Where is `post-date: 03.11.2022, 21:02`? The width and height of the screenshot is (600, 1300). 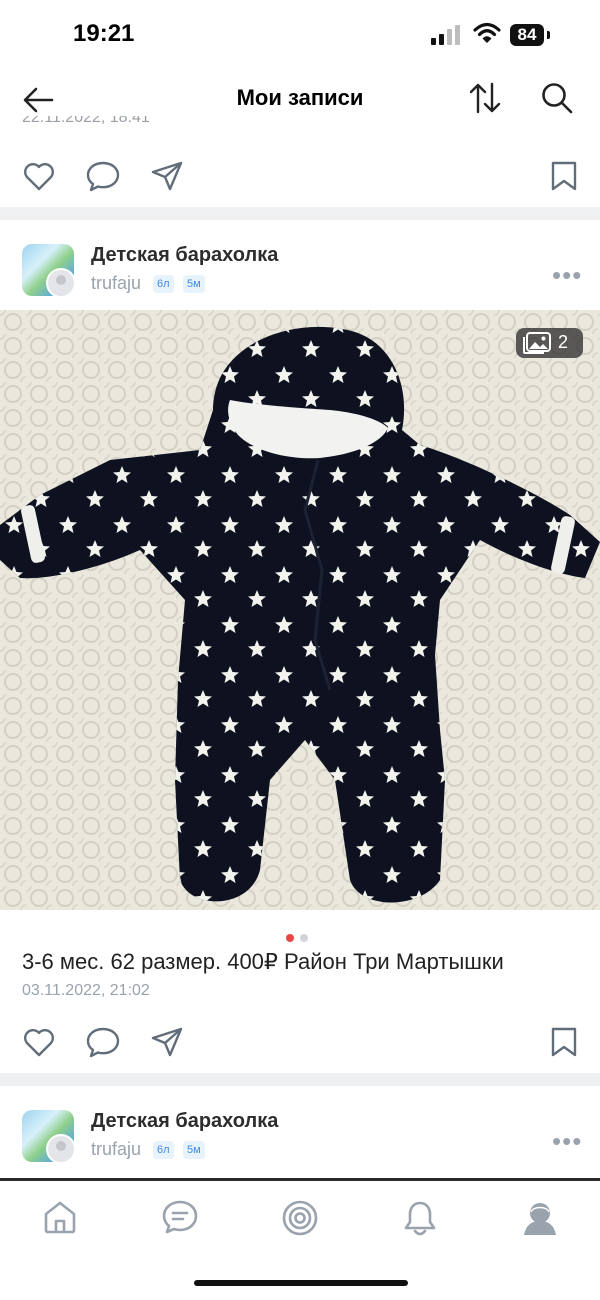 post-date: 03.11.2022, 21:02 is located at coordinates (86, 990).